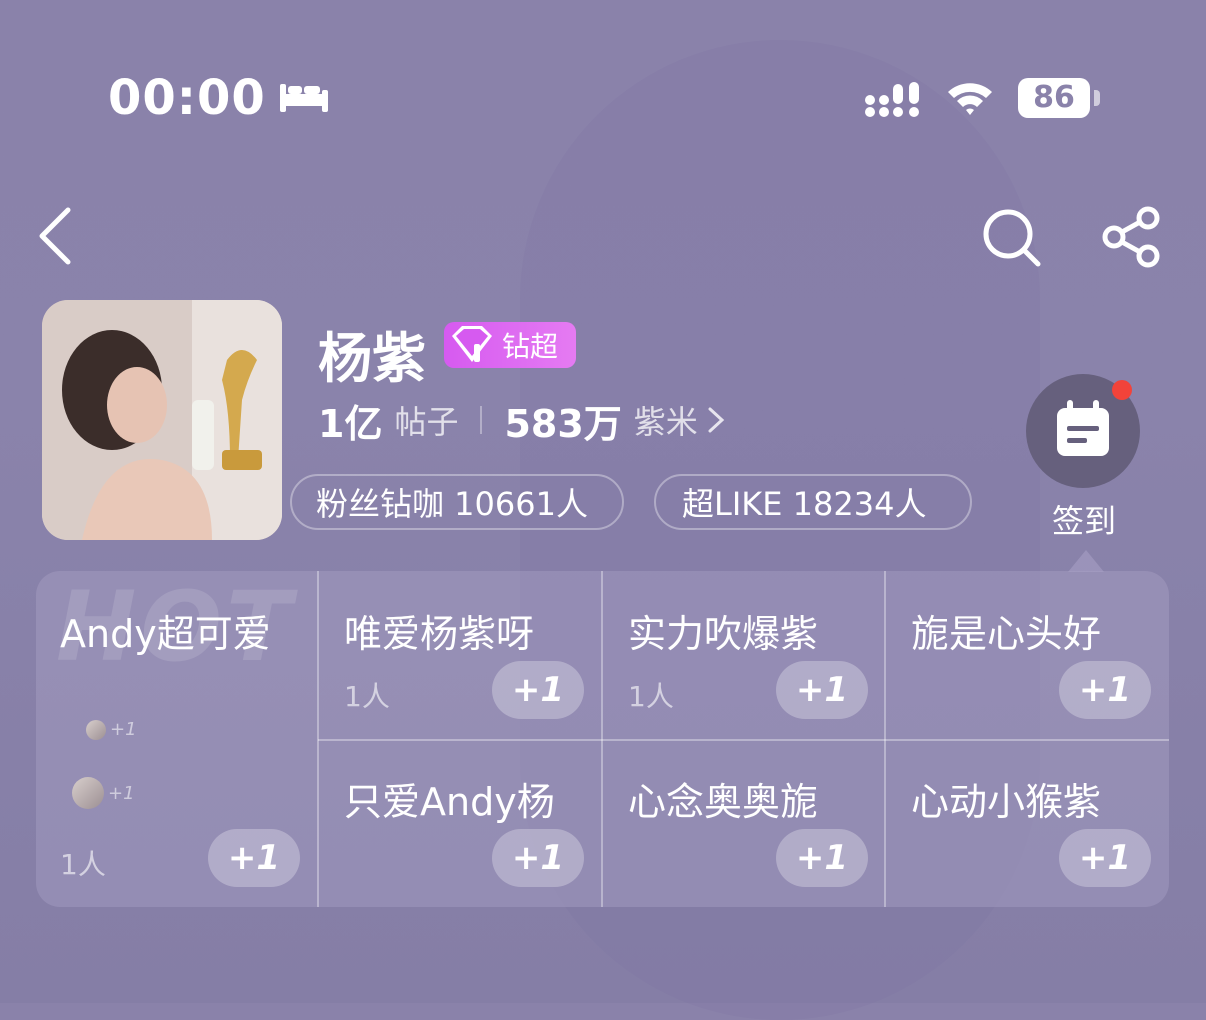  I want to click on posts-count: 1亿, so click(350, 423).